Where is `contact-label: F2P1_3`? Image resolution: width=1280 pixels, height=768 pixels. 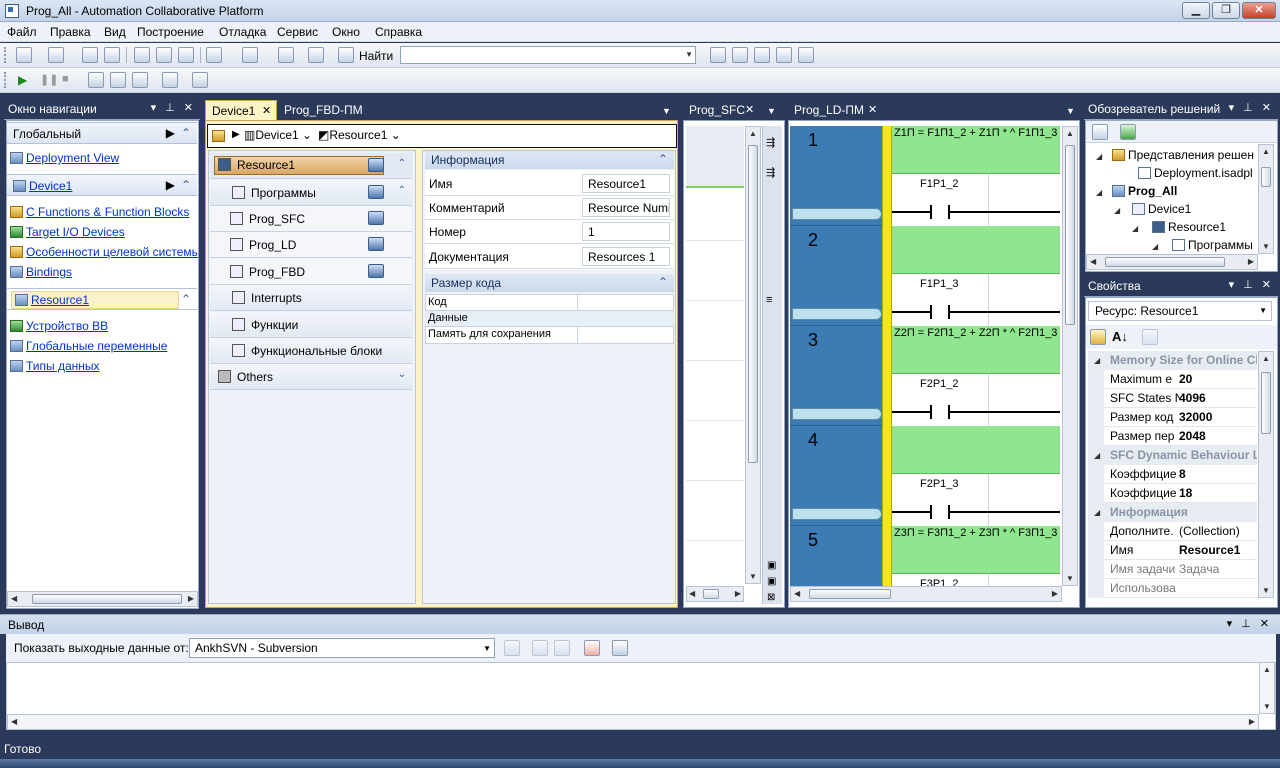 contact-label: F2P1_3 is located at coordinates (939, 484).